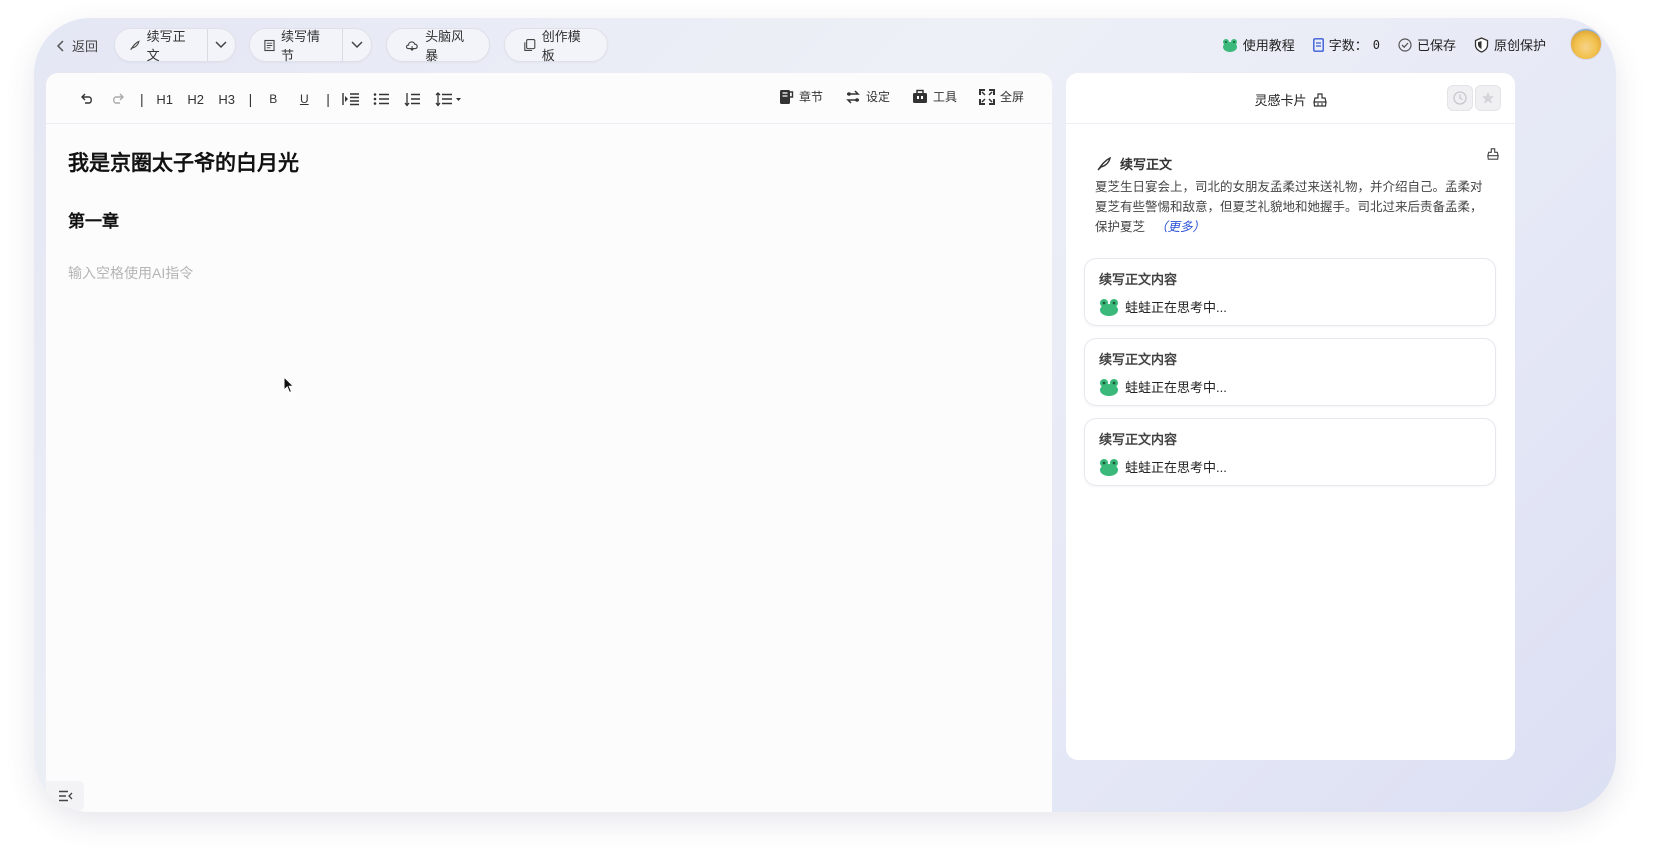 Image resolution: width=1654 pixels, height=856 pixels. I want to click on word-count-label: 字数：, so click(1348, 45).